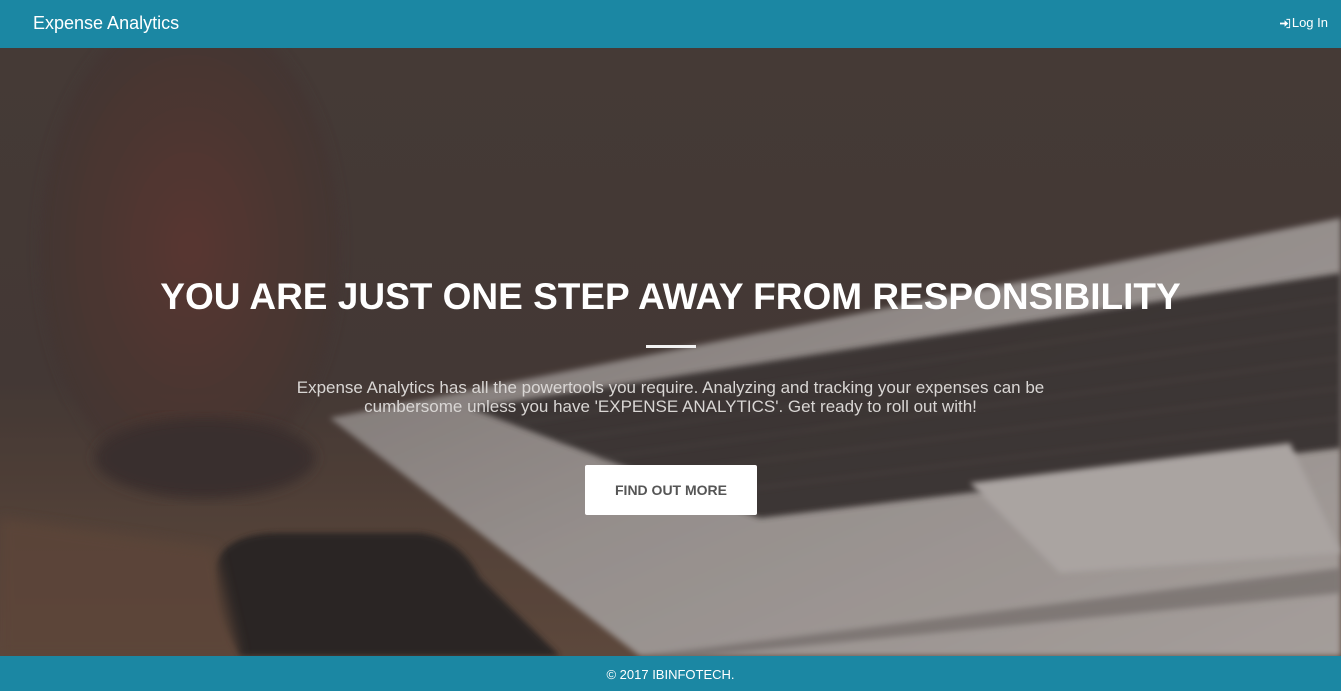 The image size is (1341, 691). I want to click on footer: © 2017 IBINFOTECH., so click(670, 673).